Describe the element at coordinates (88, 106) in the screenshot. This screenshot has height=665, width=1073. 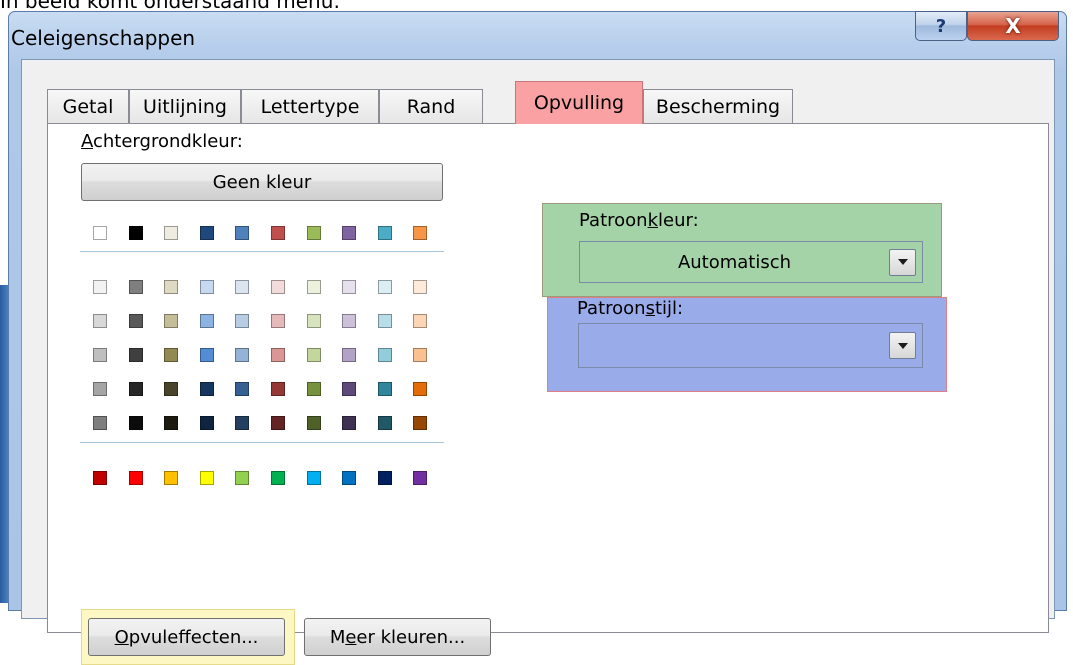
I see `tab-getal: Getal` at that location.